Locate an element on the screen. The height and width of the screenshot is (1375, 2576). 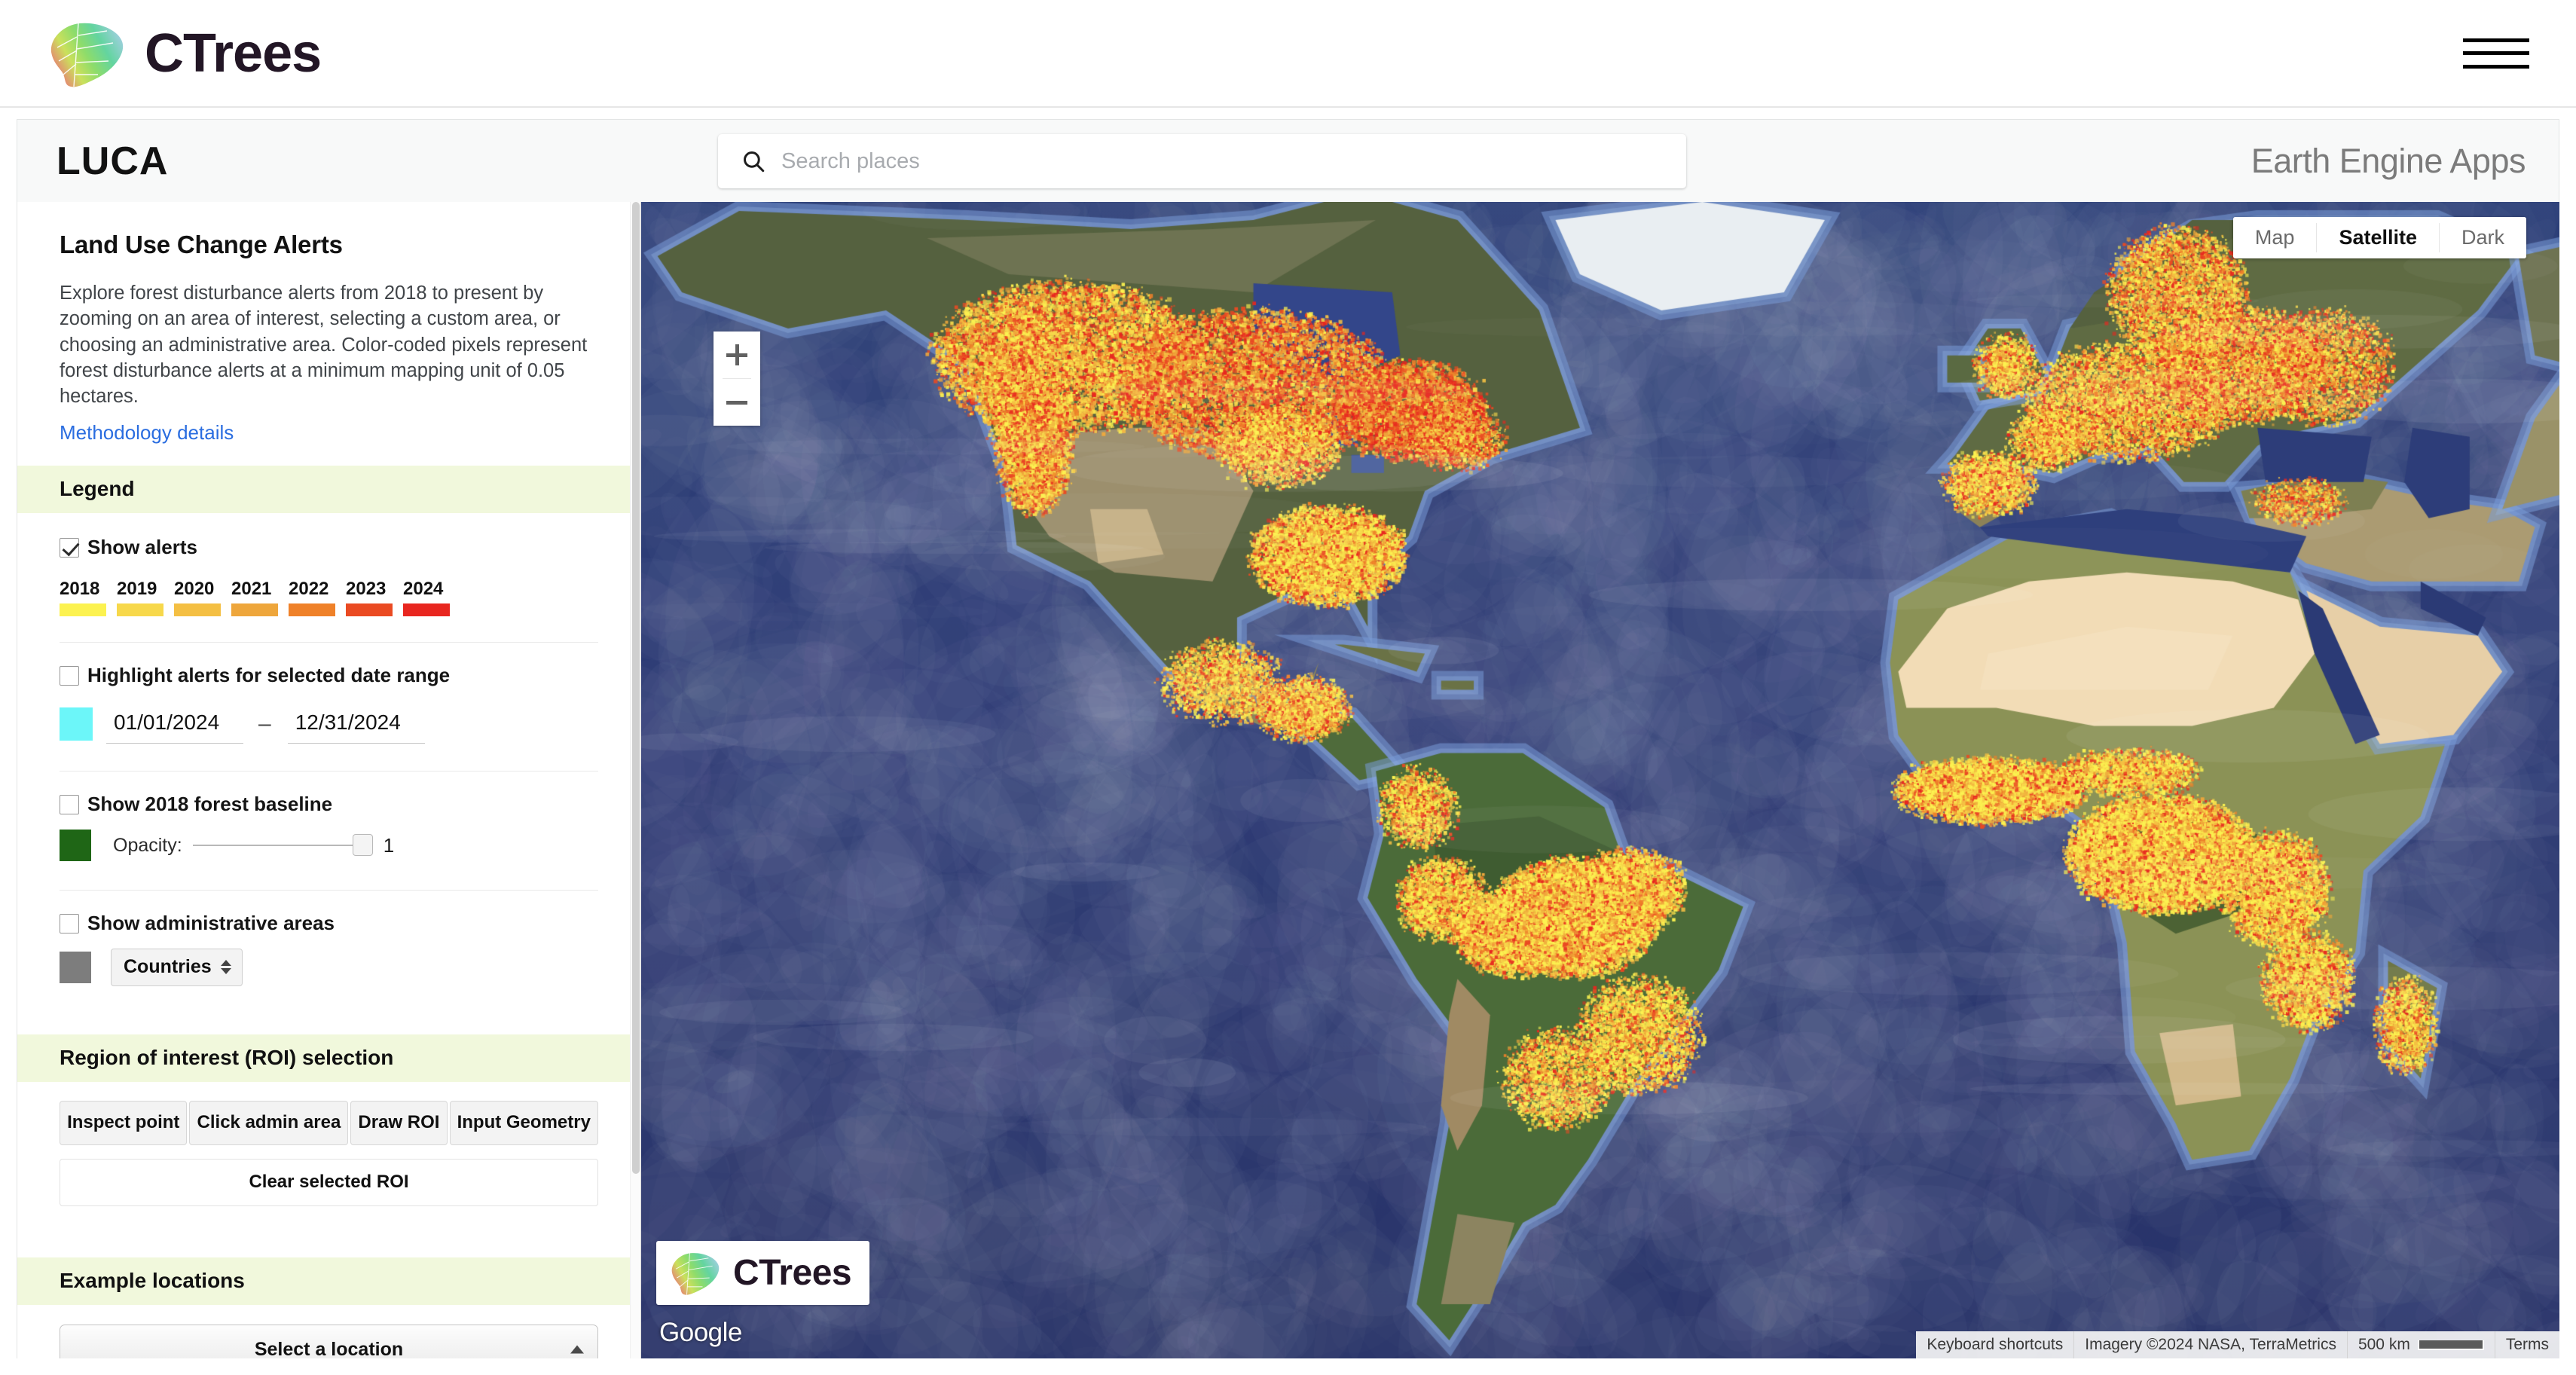
scale-bar-graphic is located at coordinates (2450, 1345).